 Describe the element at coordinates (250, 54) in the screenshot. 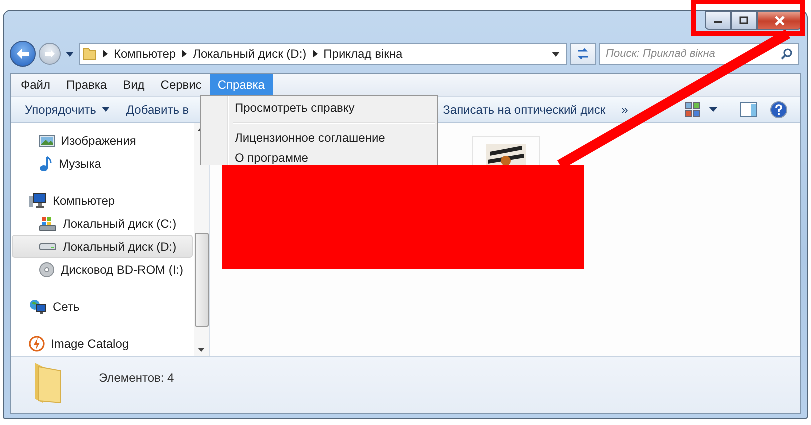

I see `breadcrumb: Локальный диск (D:)` at that location.